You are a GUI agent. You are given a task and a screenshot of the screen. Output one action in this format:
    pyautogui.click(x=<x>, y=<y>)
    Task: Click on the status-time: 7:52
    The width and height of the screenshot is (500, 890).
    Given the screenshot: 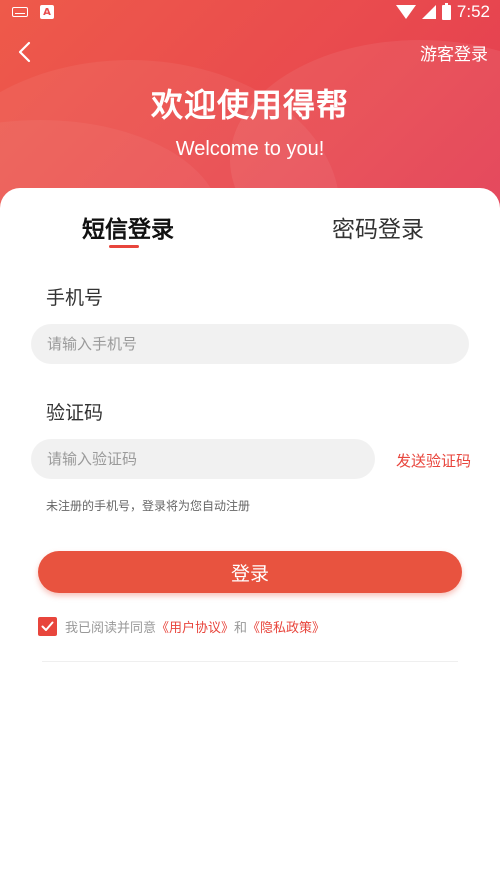 What is the action you would take?
    pyautogui.click(x=473, y=11)
    